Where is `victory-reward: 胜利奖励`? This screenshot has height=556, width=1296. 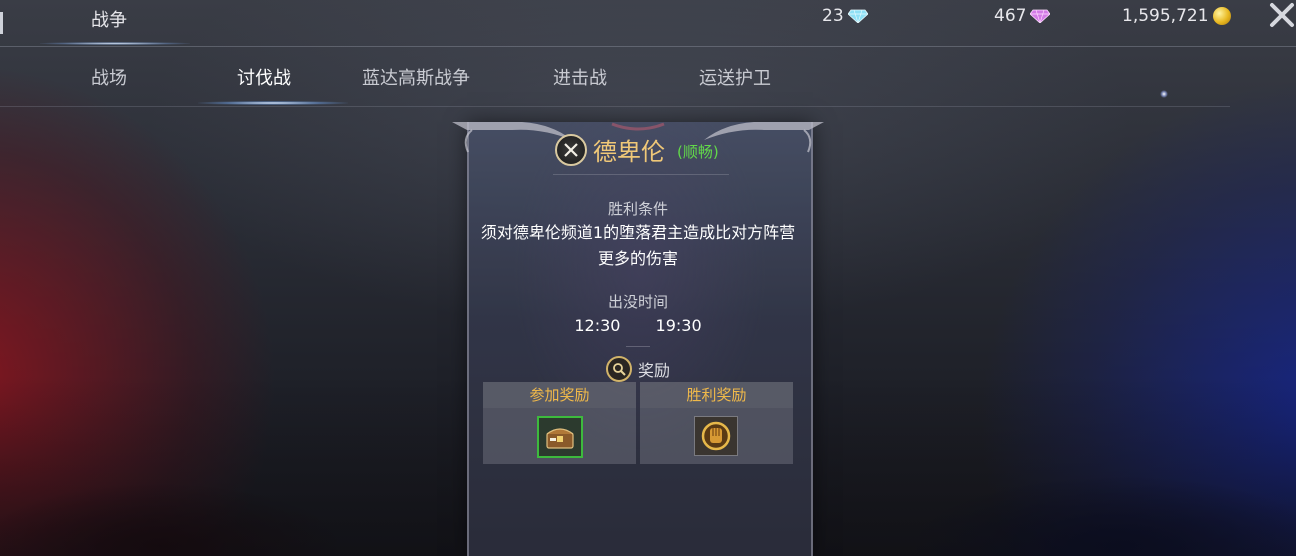 victory-reward: 胜利奖励 is located at coordinates (716, 423).